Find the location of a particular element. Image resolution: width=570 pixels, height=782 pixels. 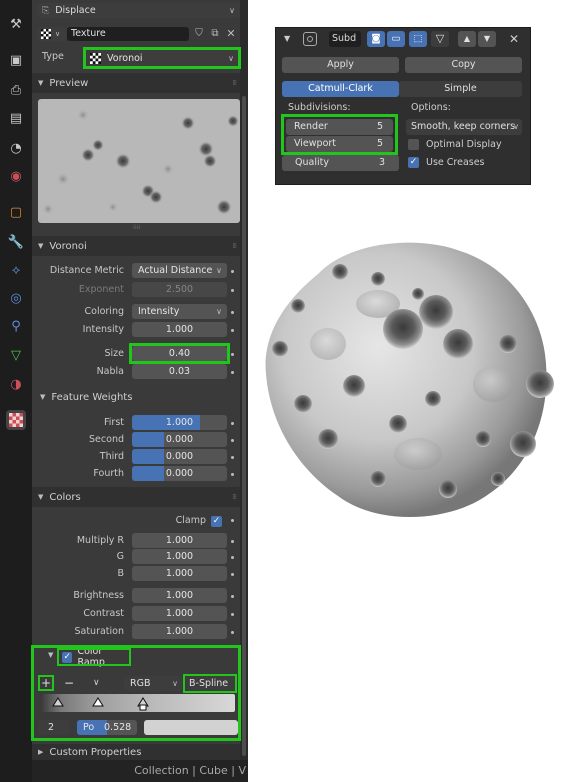

optimal-display-label: Optimal Display is located at coordinates (464, 144).